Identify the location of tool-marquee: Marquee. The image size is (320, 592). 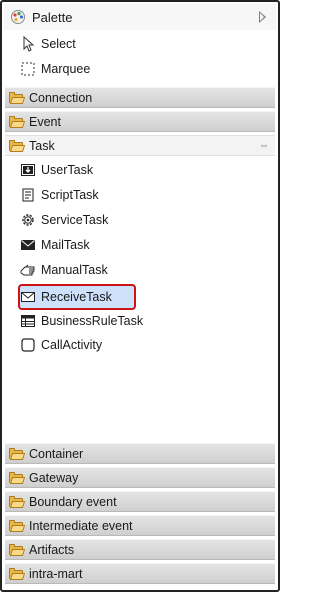
(55, 69).